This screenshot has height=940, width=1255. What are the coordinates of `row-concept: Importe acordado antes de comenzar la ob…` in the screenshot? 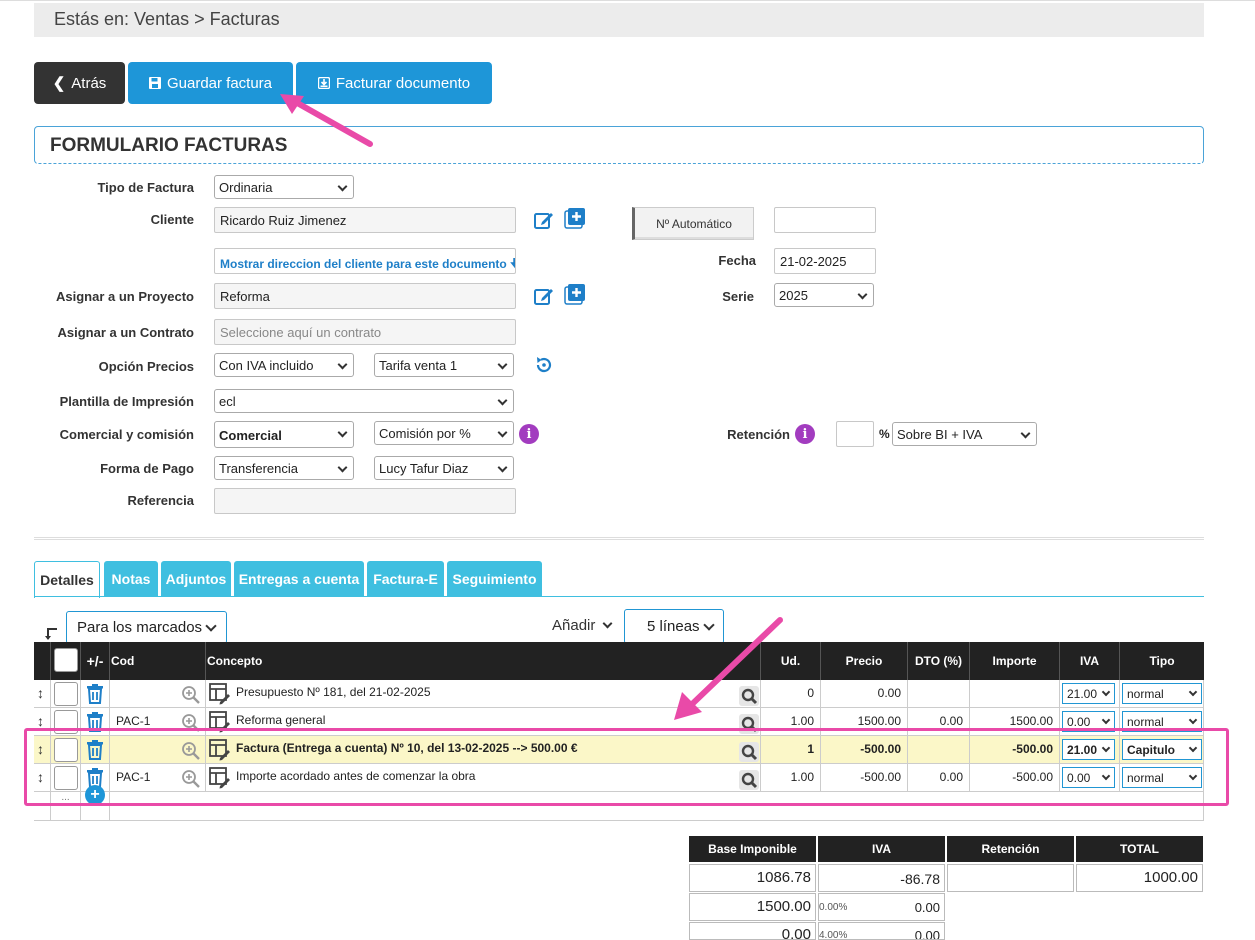 It's located at (355, 776).